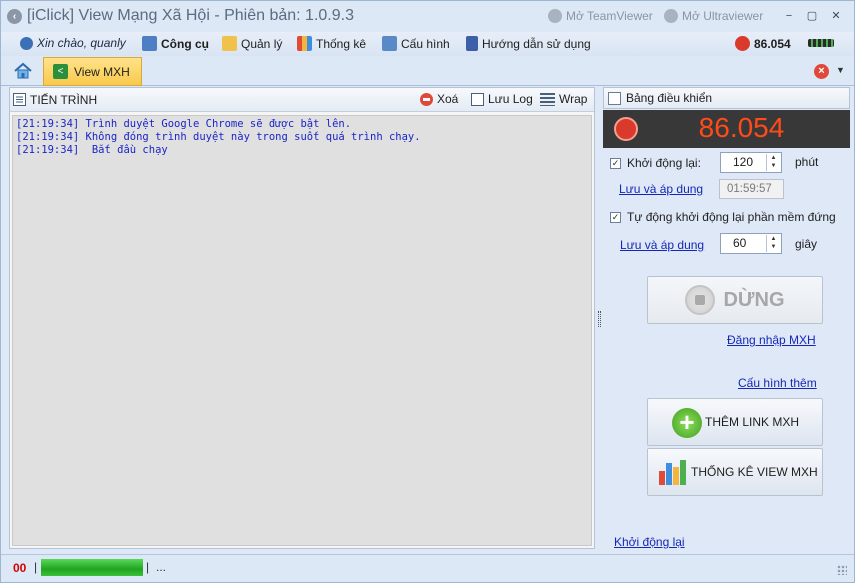  What do you see at coordinates (20, 568) in the screenshot?
I see `status-count: 00` at bounding box center [20, 568].